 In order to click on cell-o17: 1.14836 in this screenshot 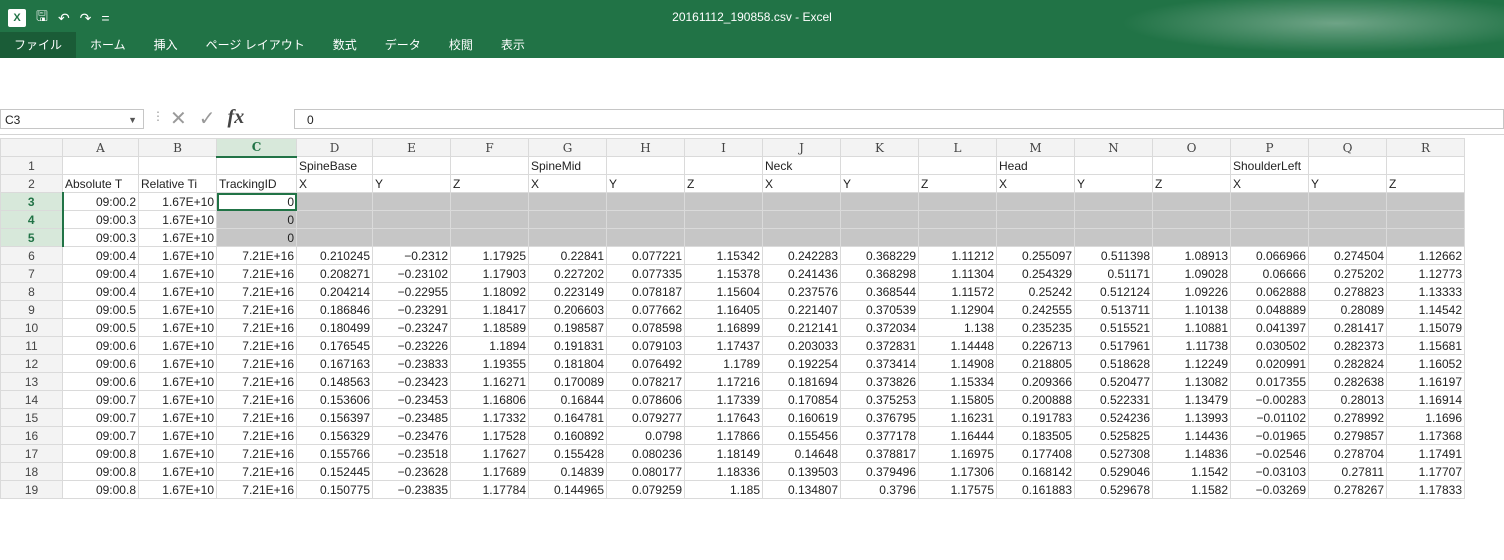, I will do `click(1191, 453)`.